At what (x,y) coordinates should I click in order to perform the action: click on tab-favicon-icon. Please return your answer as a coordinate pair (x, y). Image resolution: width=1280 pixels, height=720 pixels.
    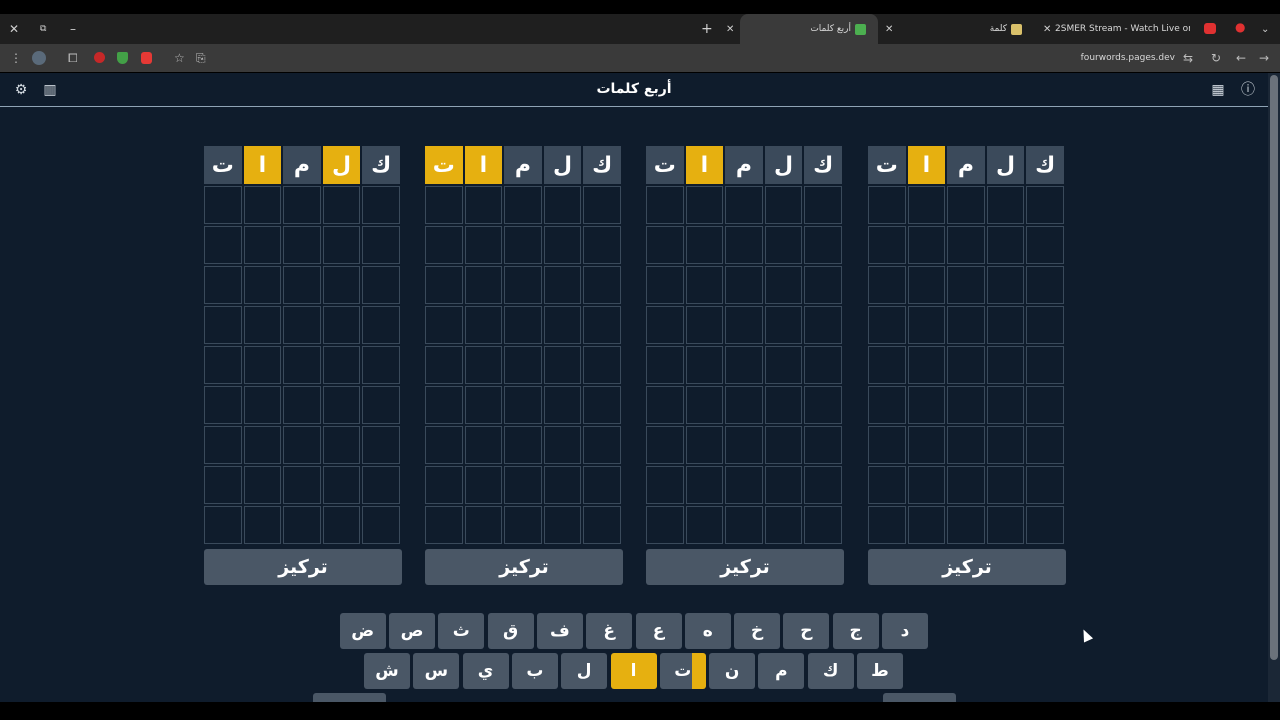
    Looking at the image, I should click on (1016, 29).